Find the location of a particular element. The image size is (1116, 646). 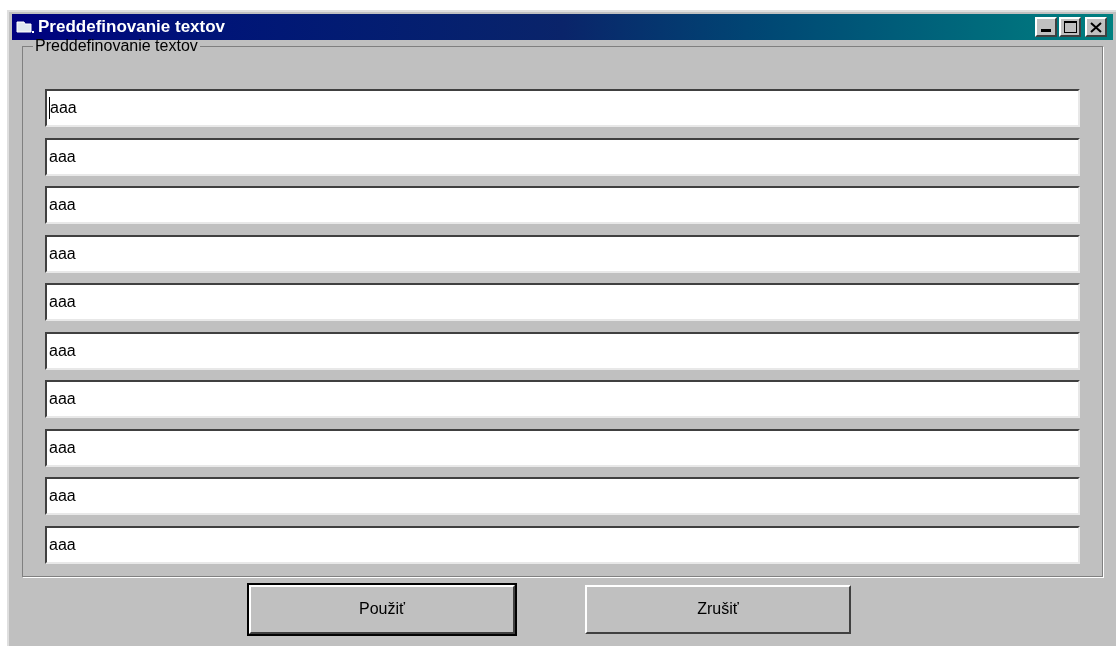

window-title: Preddefinovanie textov is located at coordinates (132, 27).